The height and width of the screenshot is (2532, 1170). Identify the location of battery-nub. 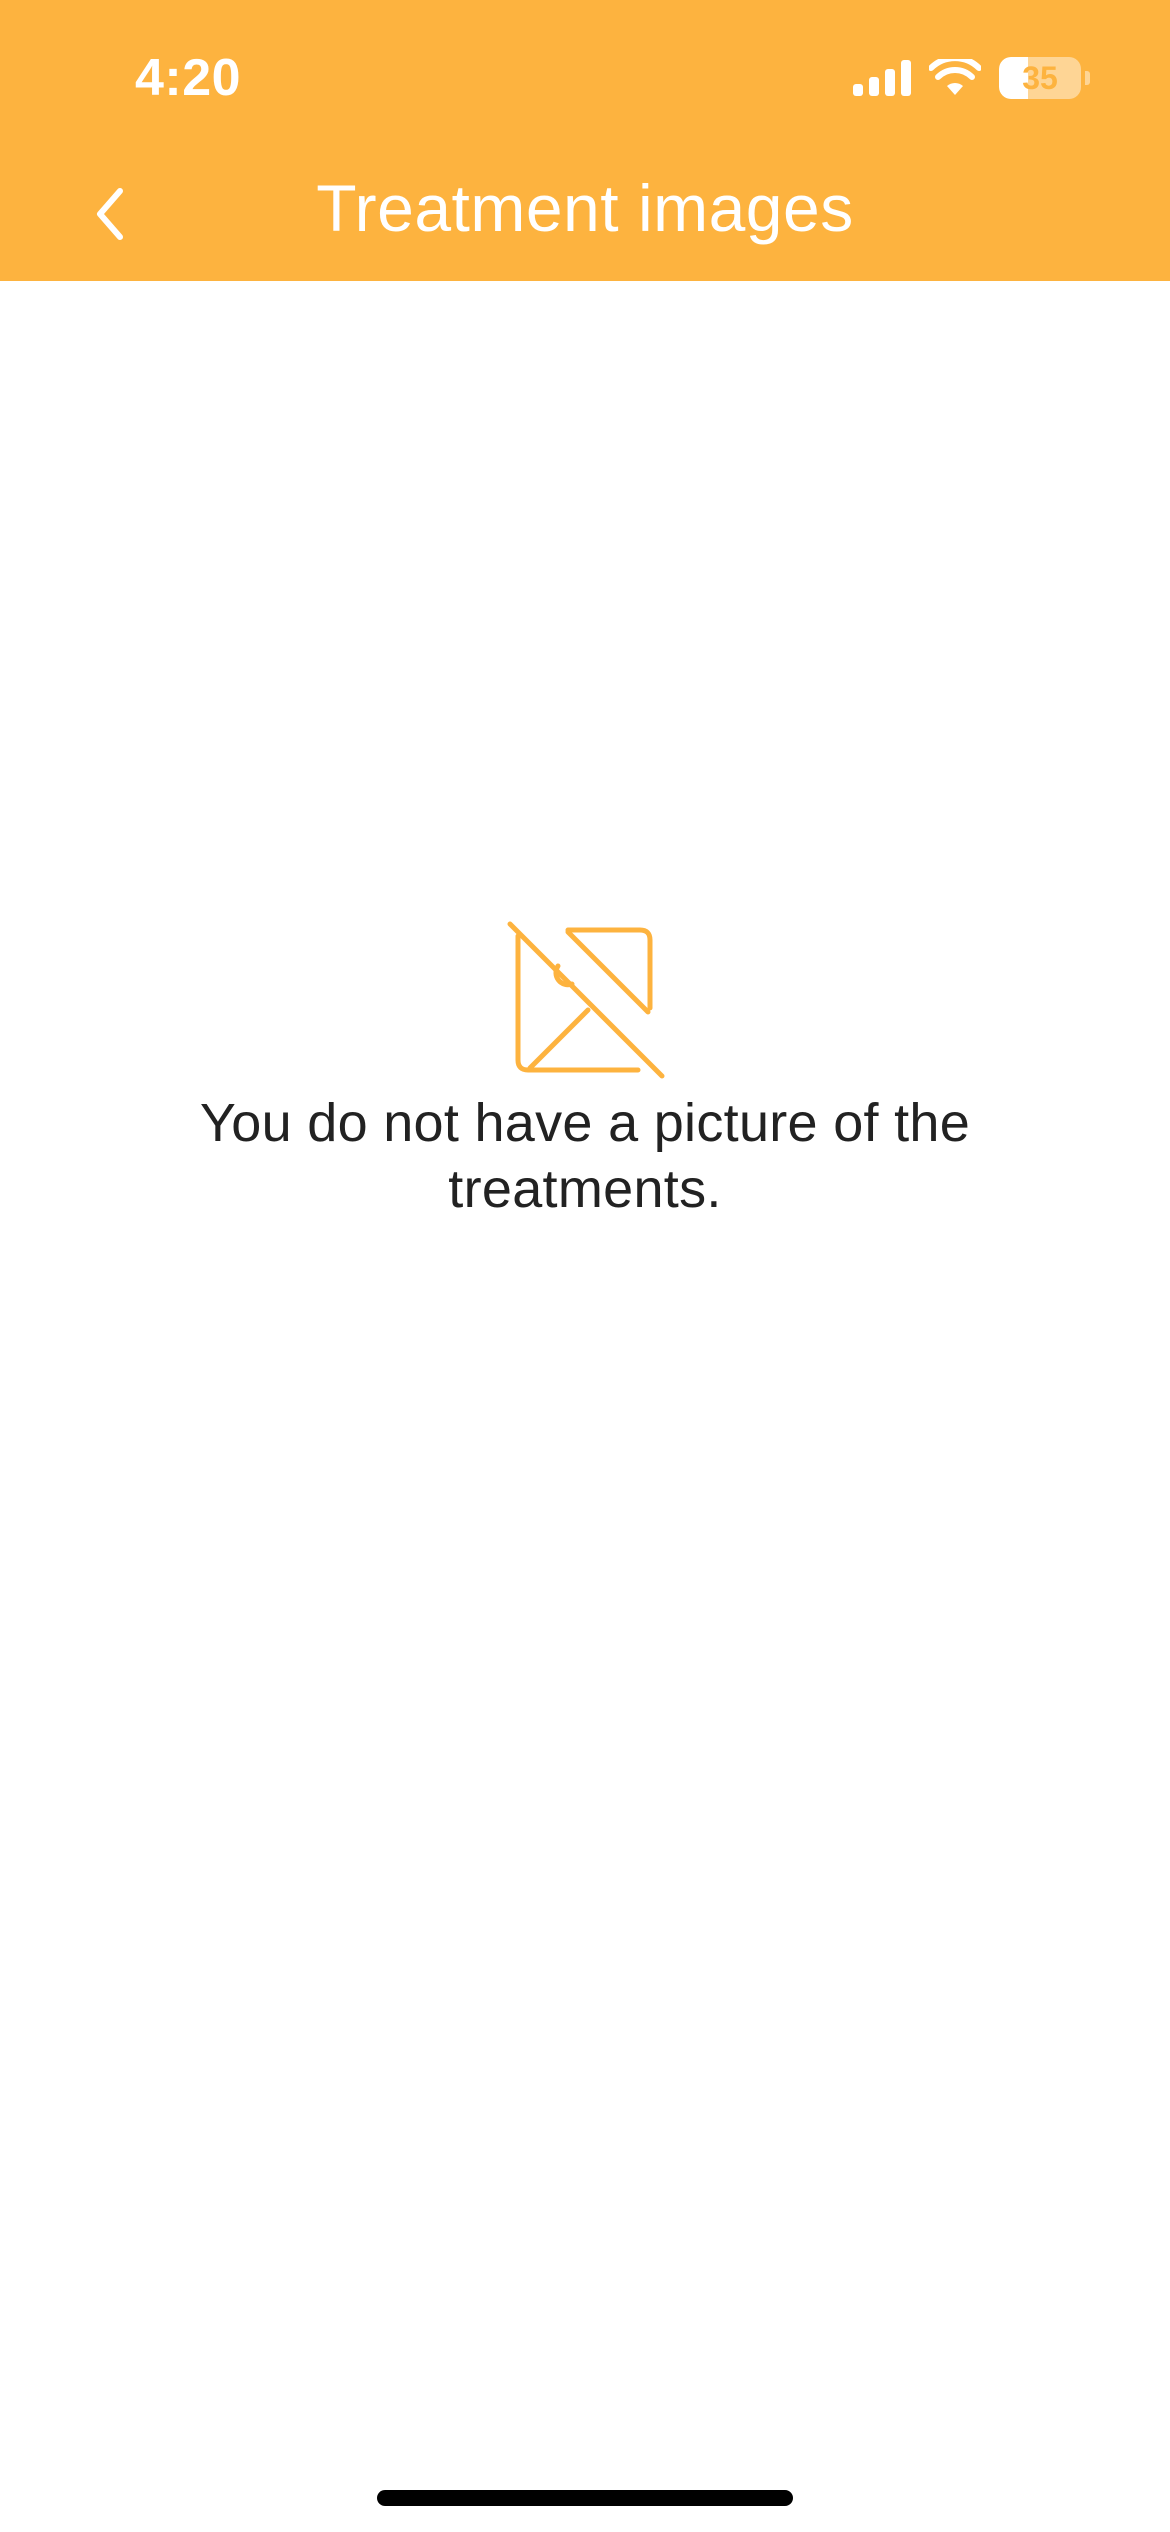
(1087, 78).